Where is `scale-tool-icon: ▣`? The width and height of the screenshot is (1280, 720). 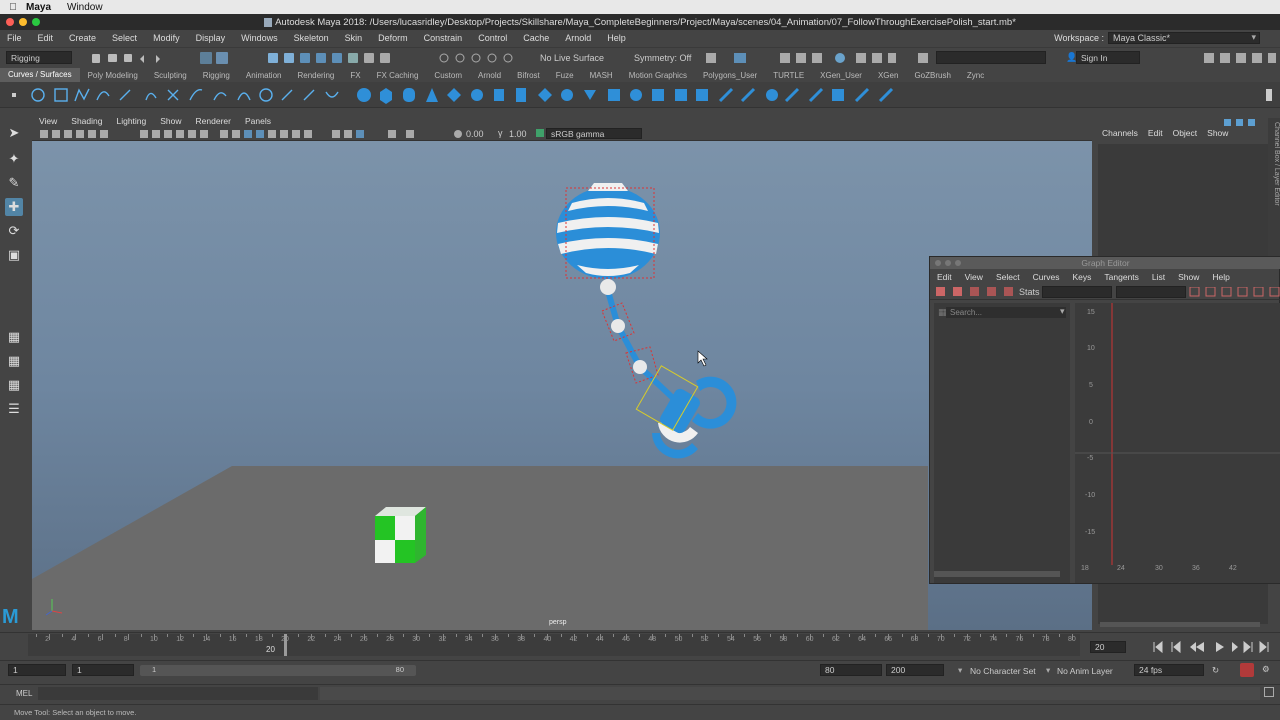
scale-tool-icon: ▣ is located at coordinates (14, 255).